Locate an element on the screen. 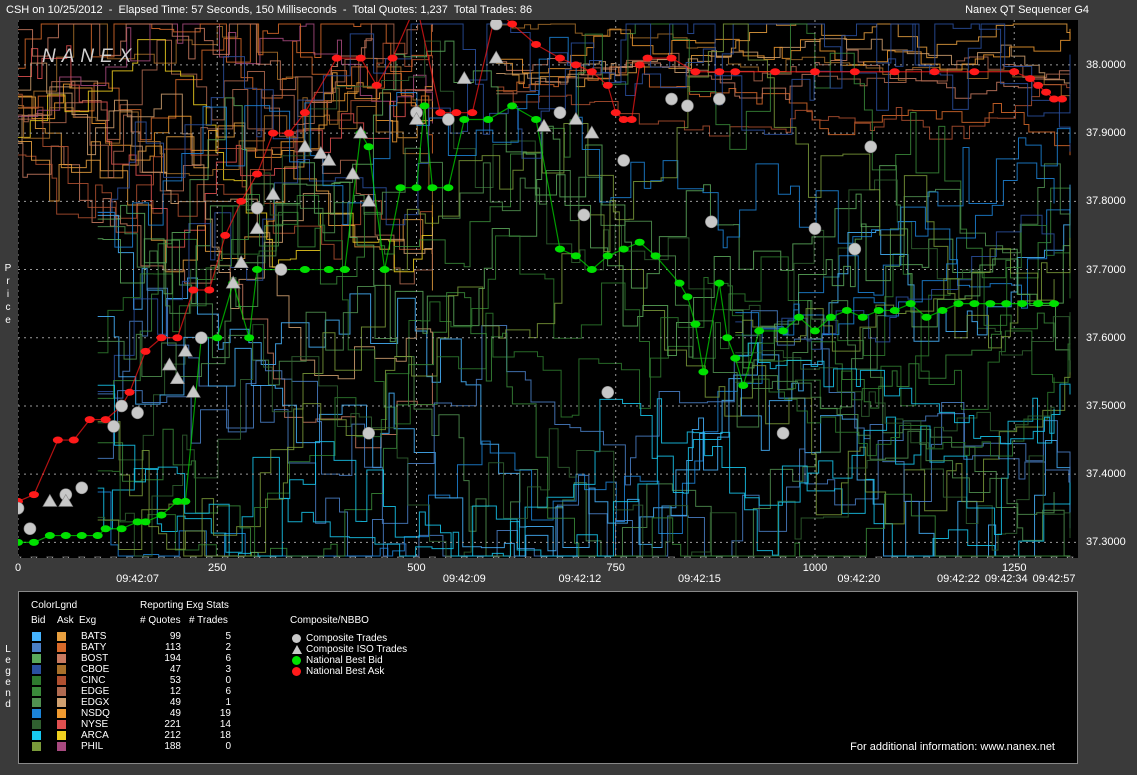  x-tick-label-time: 09:42:34 is located at coordinates (1006, 579).